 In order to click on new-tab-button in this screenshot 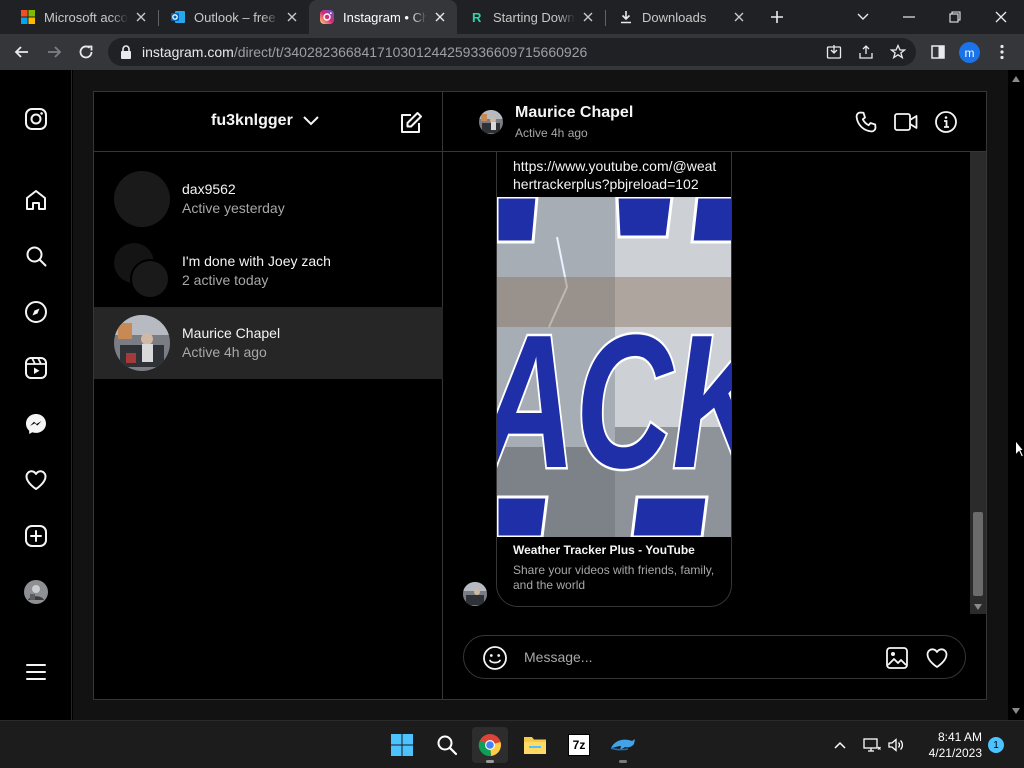, I will do `click(777, 17)`.